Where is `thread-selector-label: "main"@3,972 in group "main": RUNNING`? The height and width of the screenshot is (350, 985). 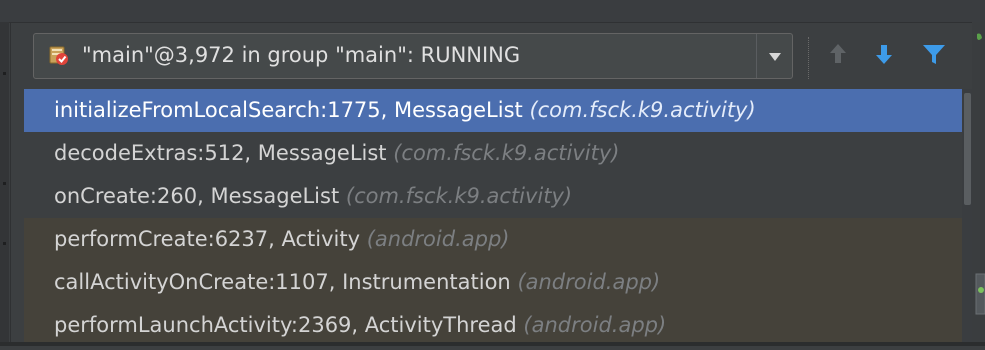
thread-selector-label: "main"@3,972 in group "main": RUNNING is located at coordinates (301, 55).